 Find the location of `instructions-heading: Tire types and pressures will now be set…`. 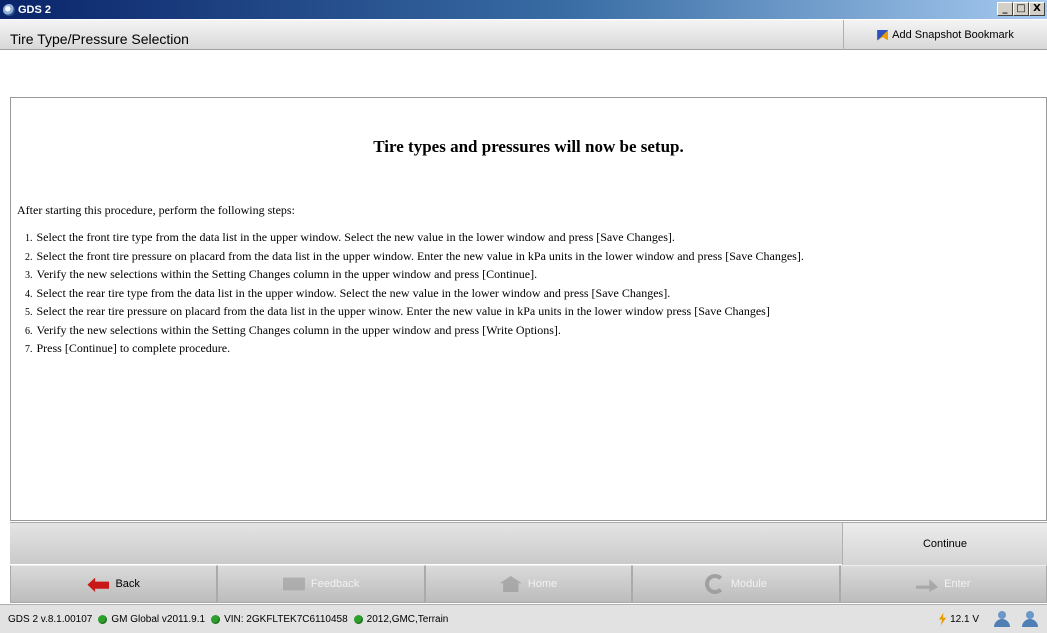

instructions-heading: Tire types and pressures will now be set… is located at coordinates (528, 146).